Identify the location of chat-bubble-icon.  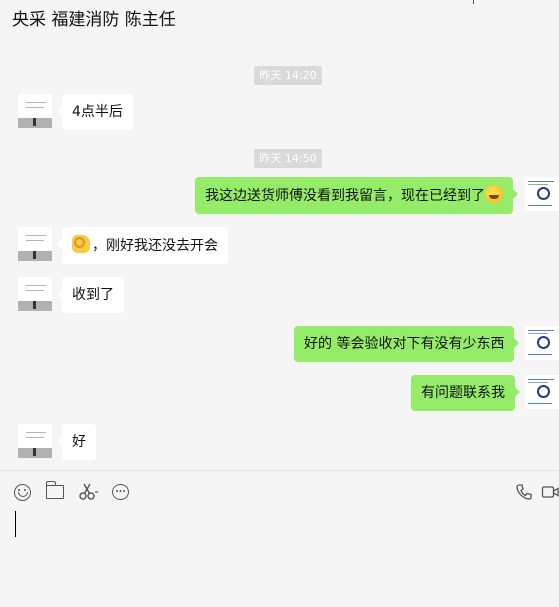
(120, 492).